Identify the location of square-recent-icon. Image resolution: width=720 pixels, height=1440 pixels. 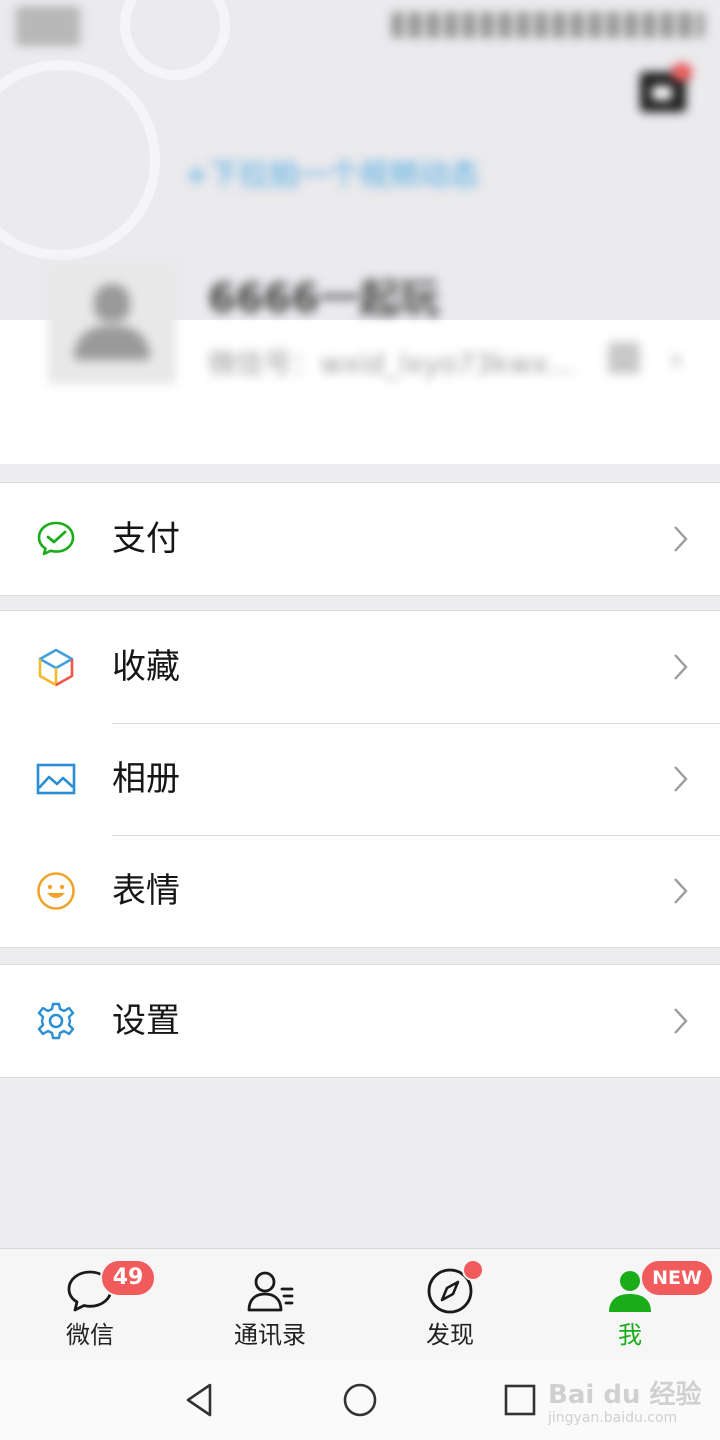
(520, 1400).